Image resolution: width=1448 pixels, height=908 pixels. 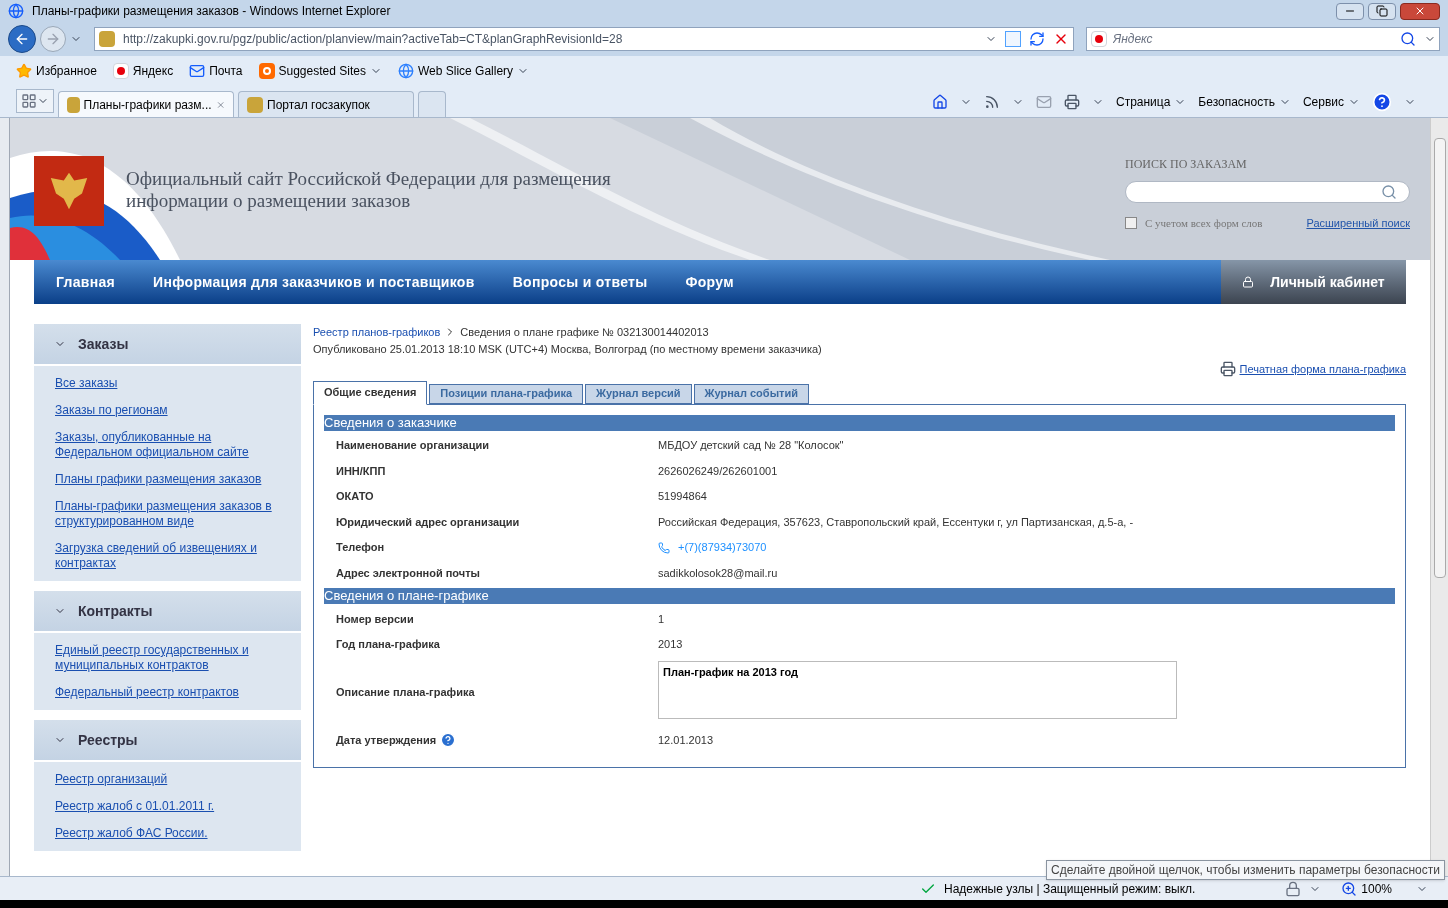 What do you see at coordinates (506, 393) in the screenshot?
I see `tab: Позиции плана-графика` at bounding box center [506, 393].